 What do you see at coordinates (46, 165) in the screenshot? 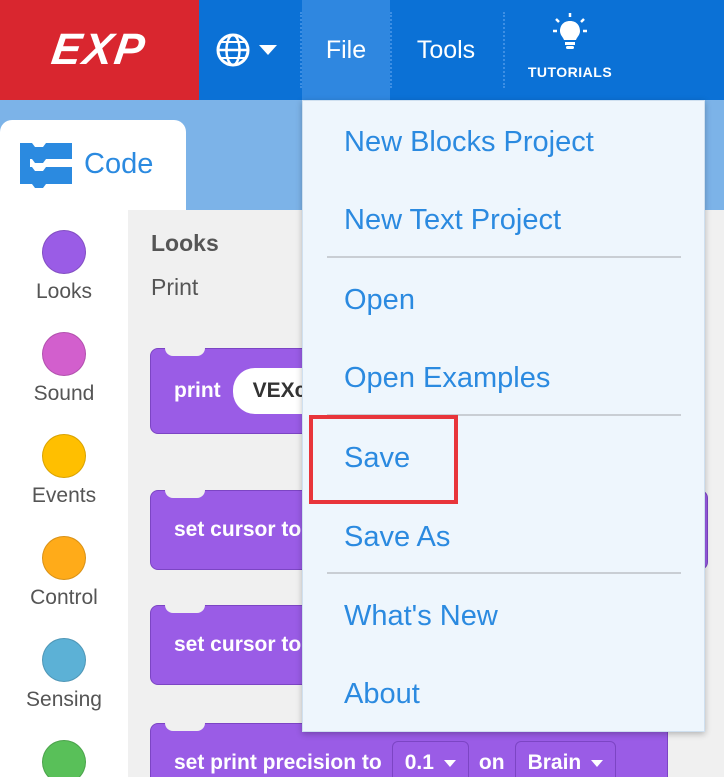
I see `code-blocks-icon` at bounding box center [46, 165].